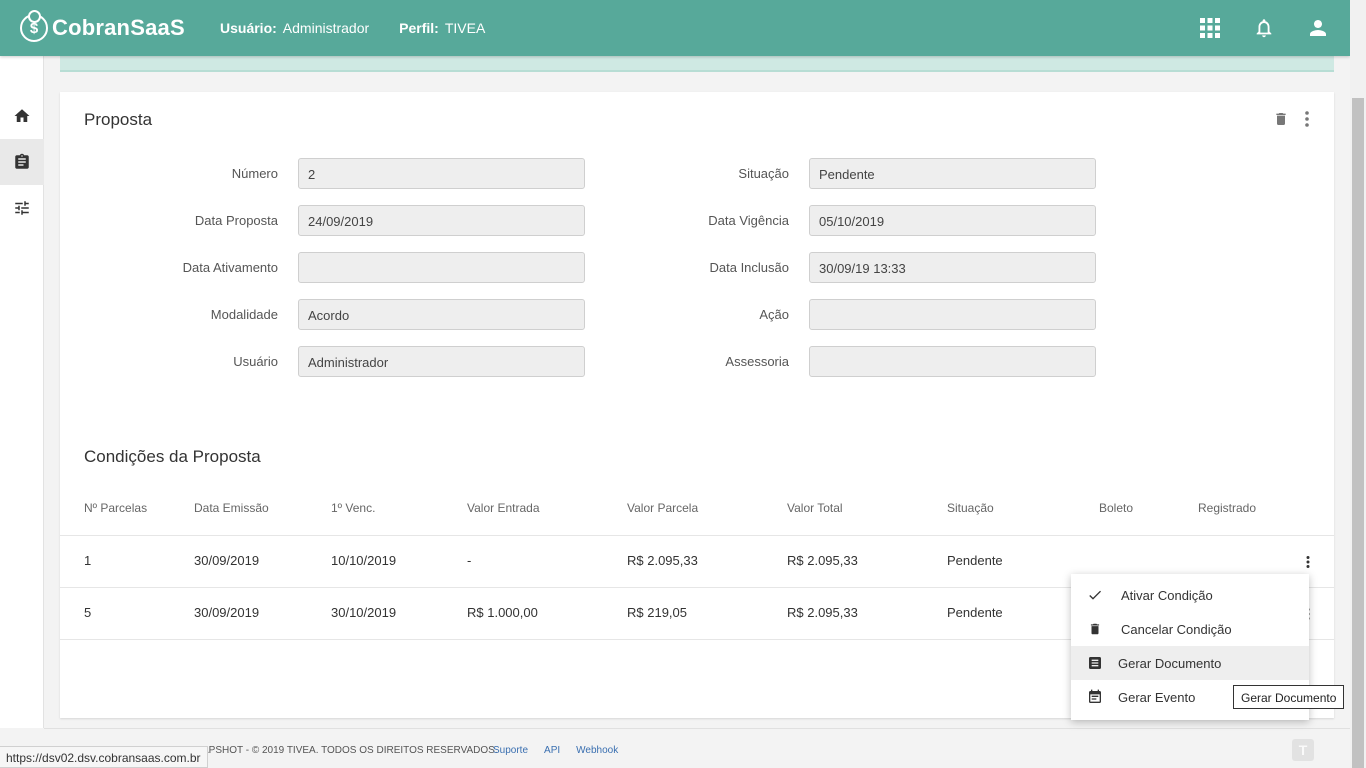 This screenshot has height=768, width=1366. Describe the element at coordinates (1303, 750) in the screenshot. I see `tivea-logo-icon: T` at that location.